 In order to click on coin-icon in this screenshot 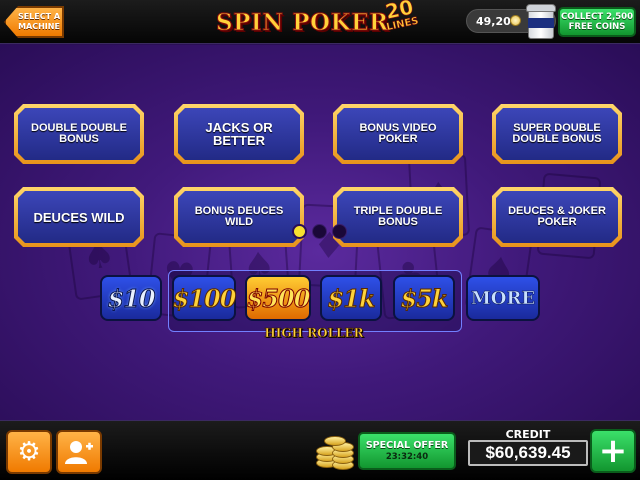, I will do `click(515, 20)`.